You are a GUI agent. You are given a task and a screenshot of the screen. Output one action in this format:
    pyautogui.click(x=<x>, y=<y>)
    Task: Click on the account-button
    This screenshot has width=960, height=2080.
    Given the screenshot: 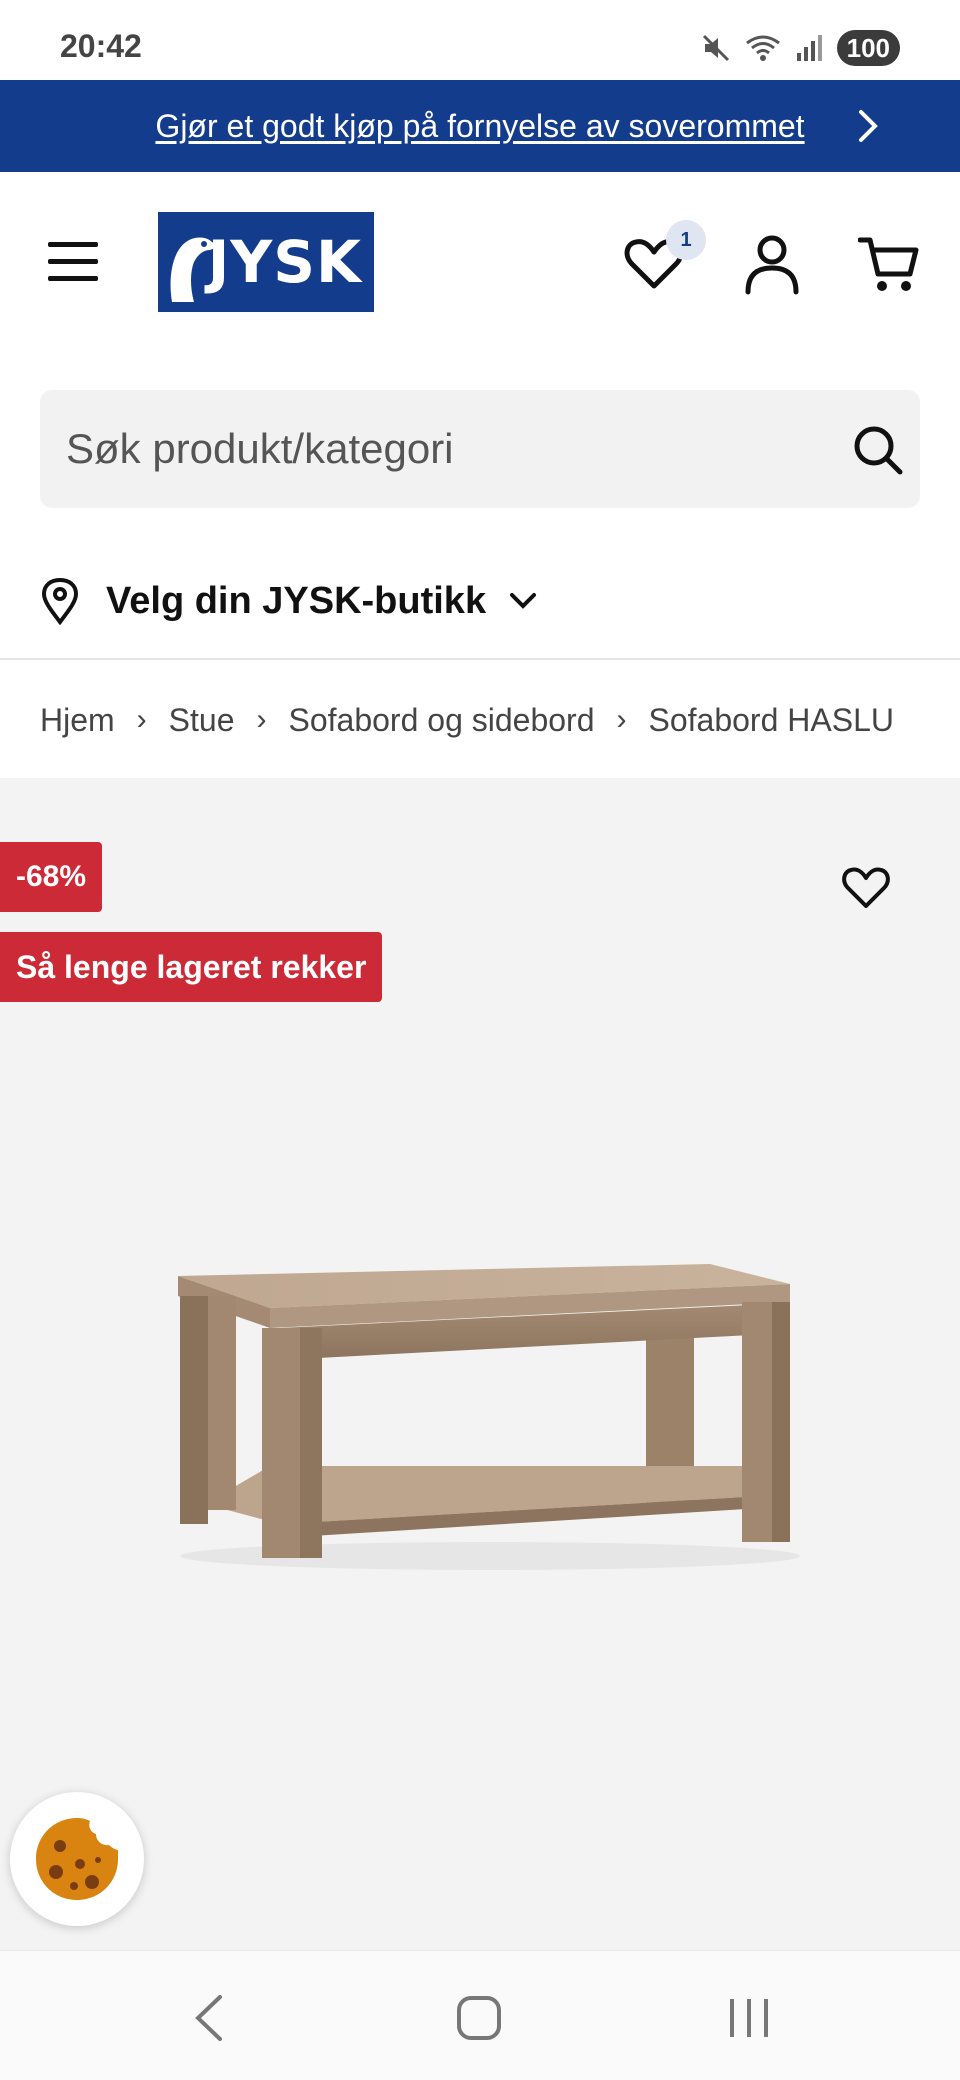 What is the action you would take?
    pyautogui.click(x=772, y=264)
    